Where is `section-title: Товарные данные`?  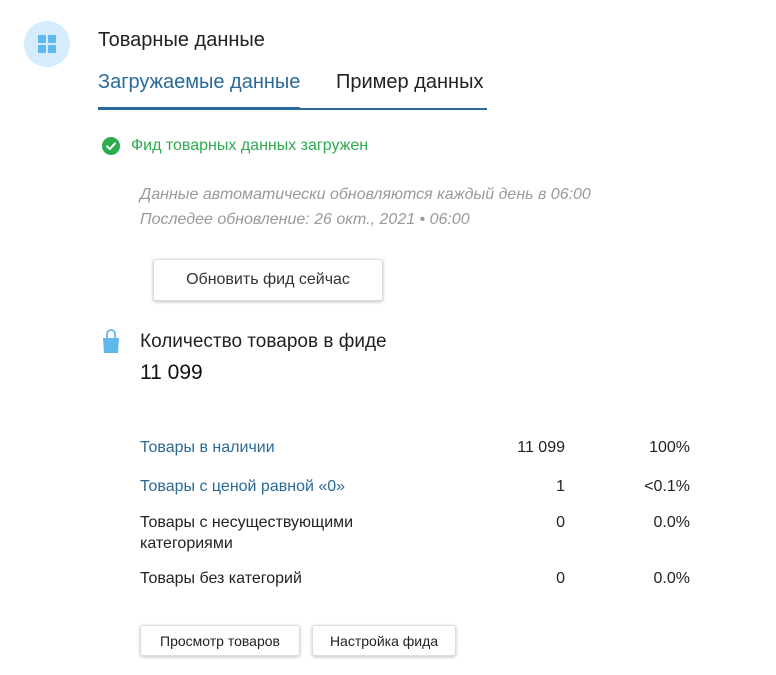 section-title: Товарные данные is located at coordinates (181, 40).